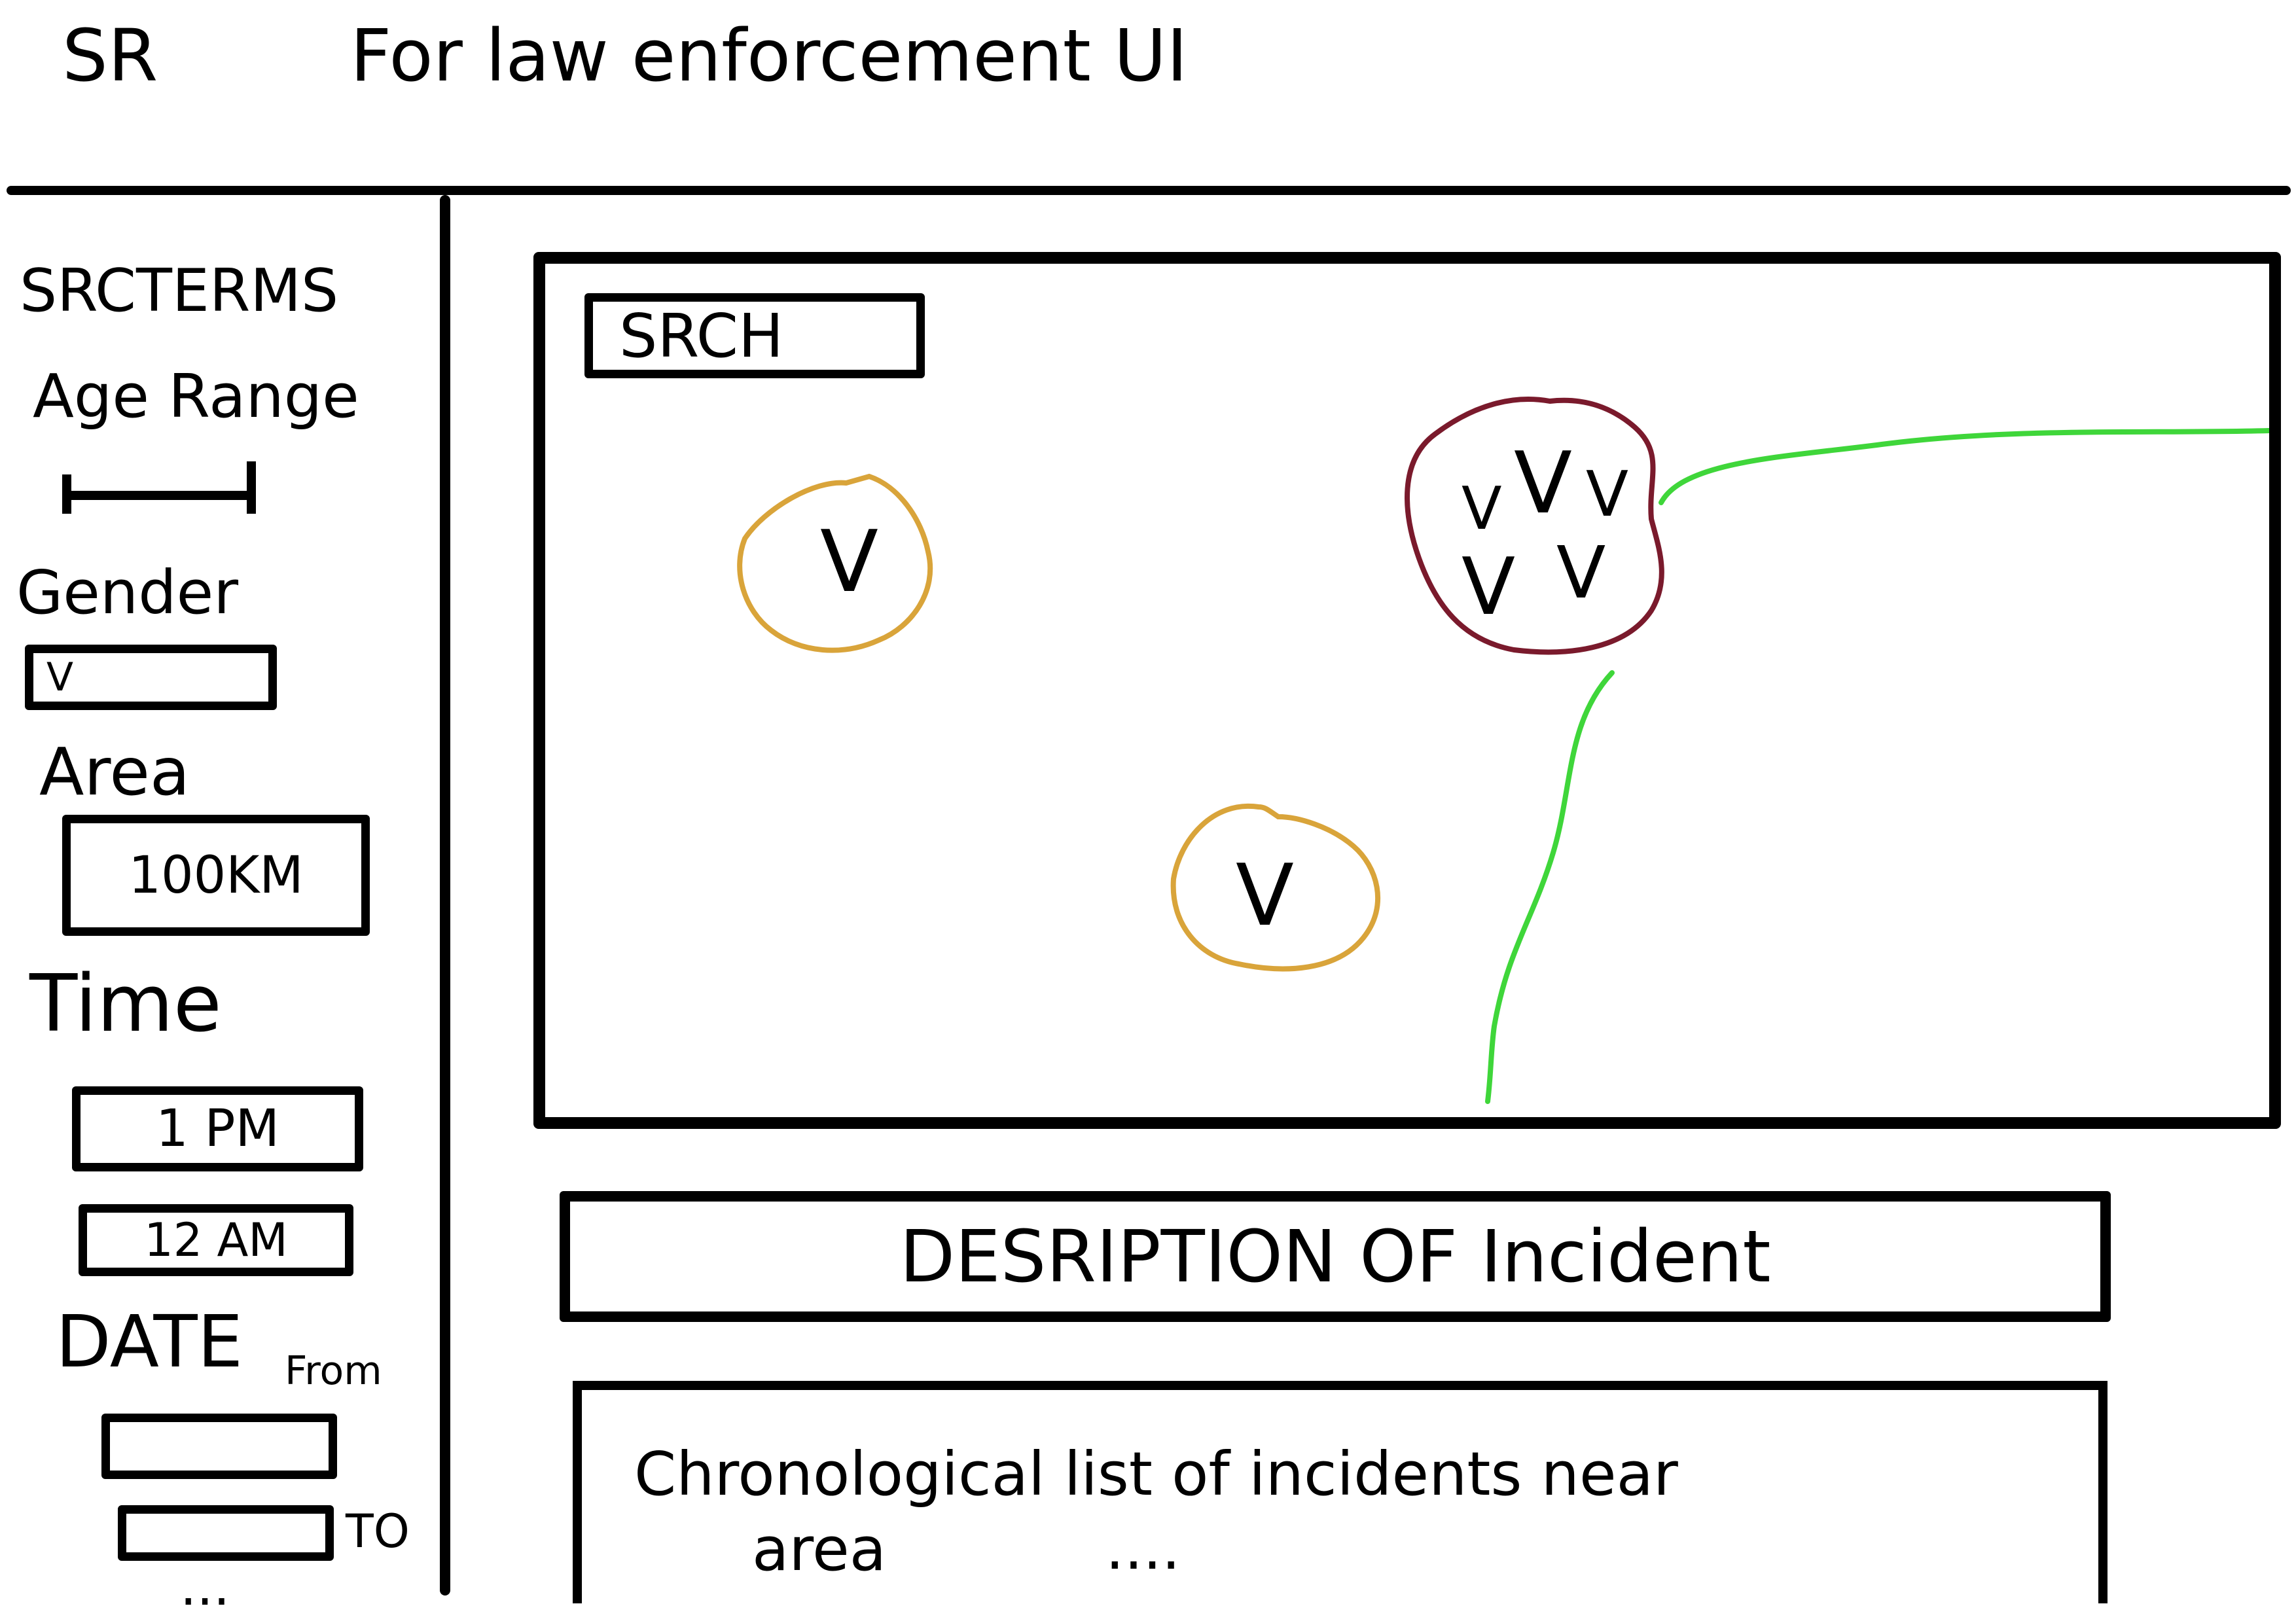 This screenshot has width=2296, height=1623. What do you see at coordinates (226, 1533) in the screenshot?
I see `date-to-input` at bounding box center [226, 1533].